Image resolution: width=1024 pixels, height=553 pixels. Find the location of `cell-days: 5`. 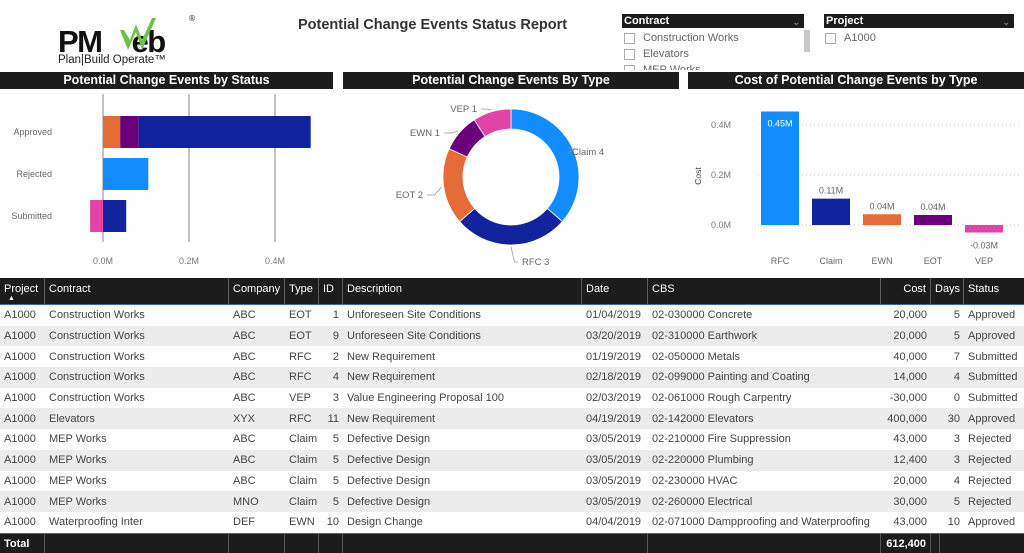

cell-days: 5 is located at coordinates (956, 501).